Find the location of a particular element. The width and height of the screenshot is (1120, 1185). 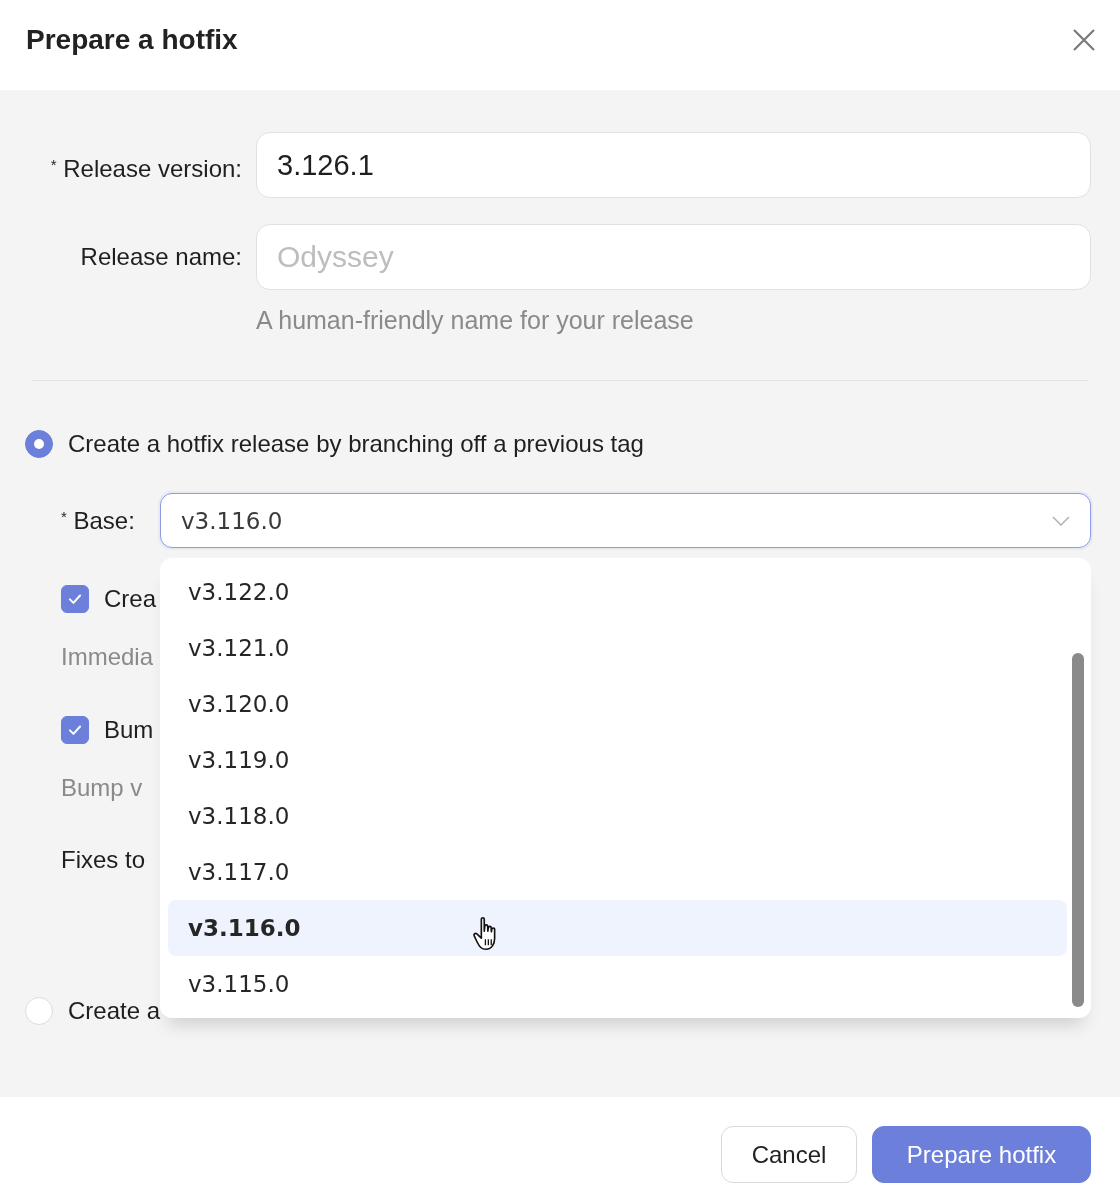

text-field: Odyssey is located at coordinates (673, 257).